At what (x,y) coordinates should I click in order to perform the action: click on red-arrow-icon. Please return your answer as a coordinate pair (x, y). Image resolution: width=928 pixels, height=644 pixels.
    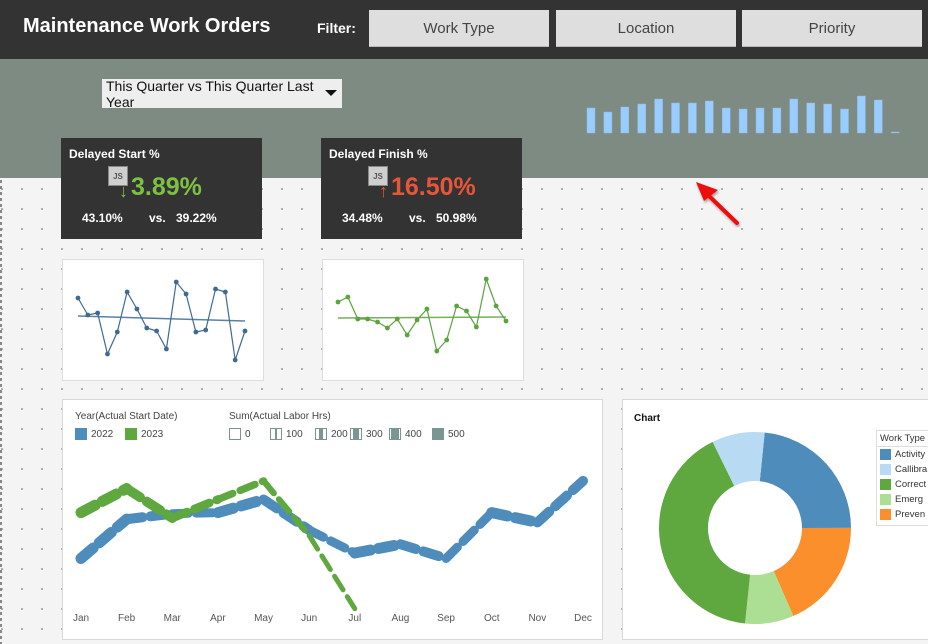
    Looking at the image, I should click on (717, 203).